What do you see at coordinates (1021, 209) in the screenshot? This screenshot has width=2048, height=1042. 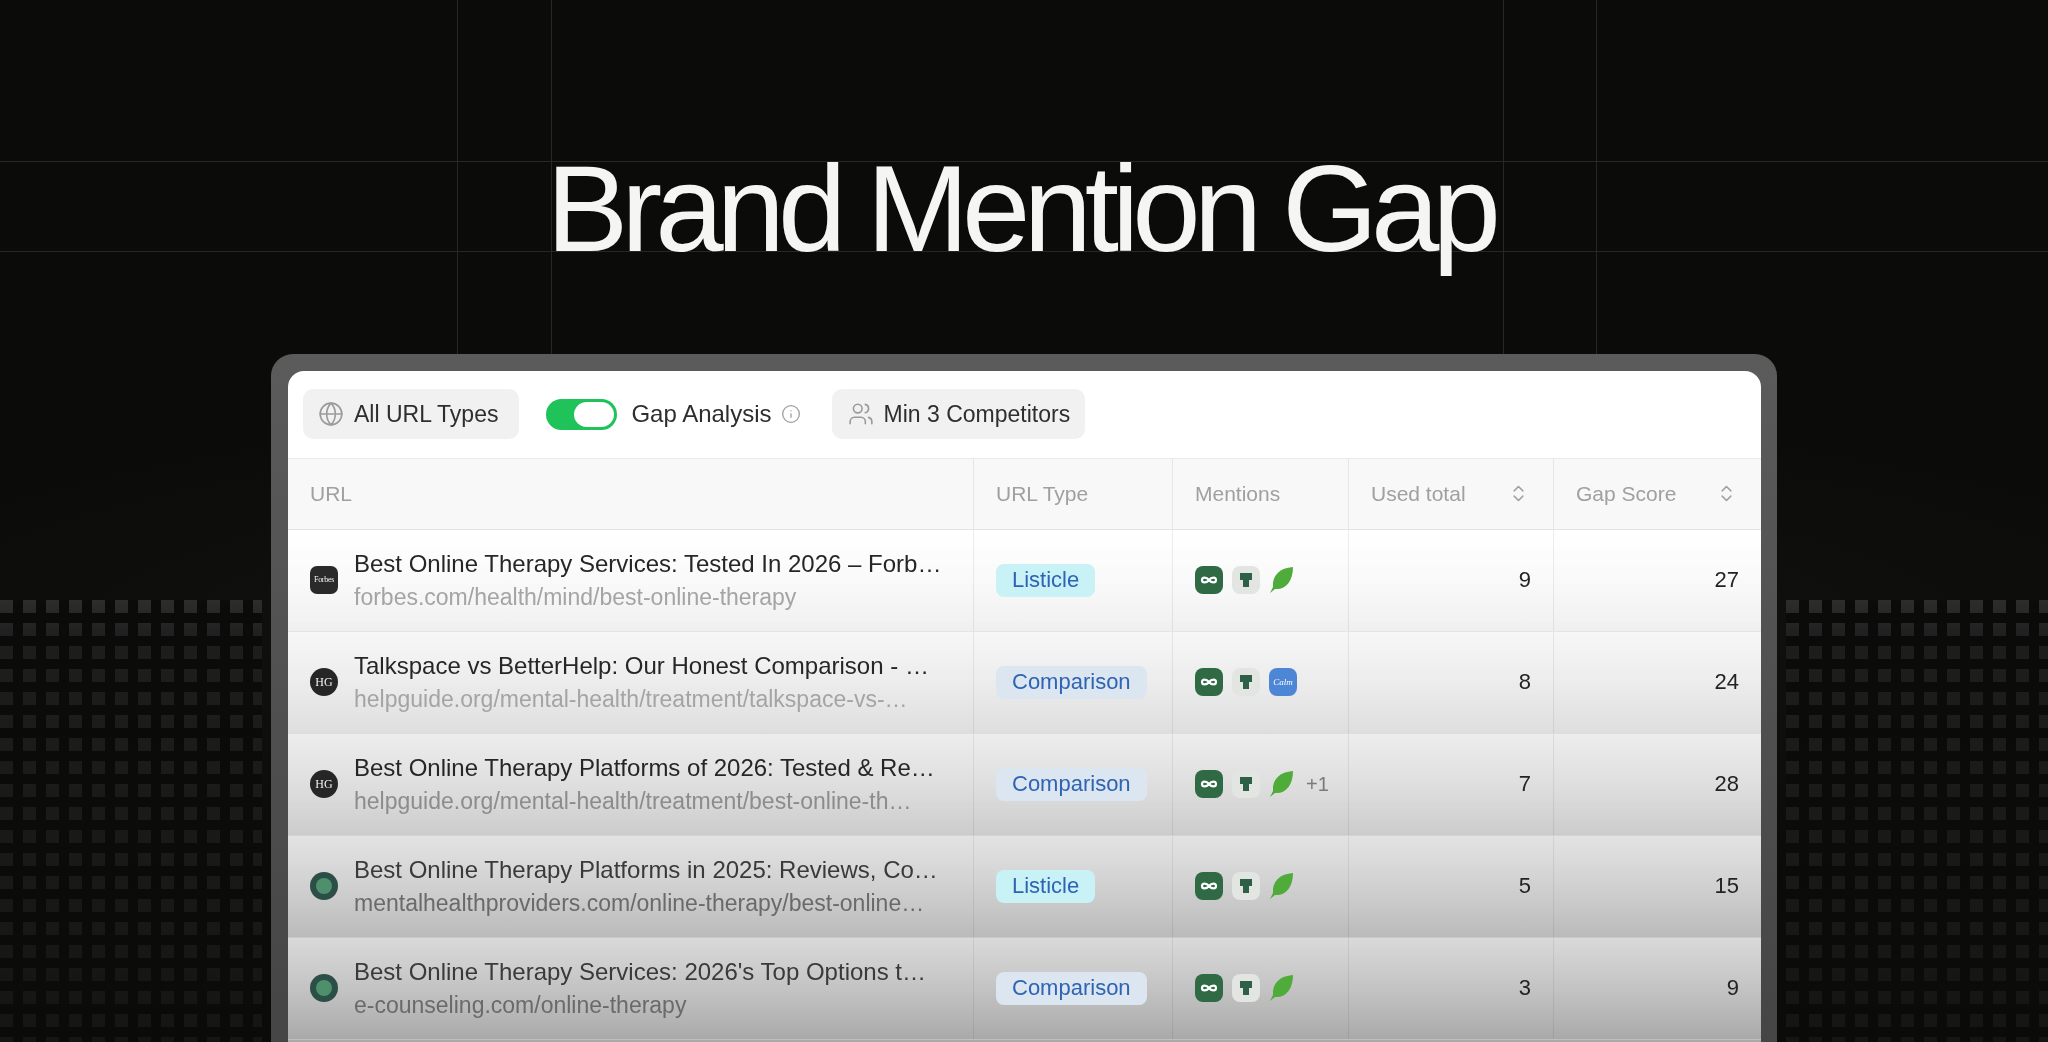 I see `hero-title: Brand Mention Gap` at bounding box center [1021, 209].